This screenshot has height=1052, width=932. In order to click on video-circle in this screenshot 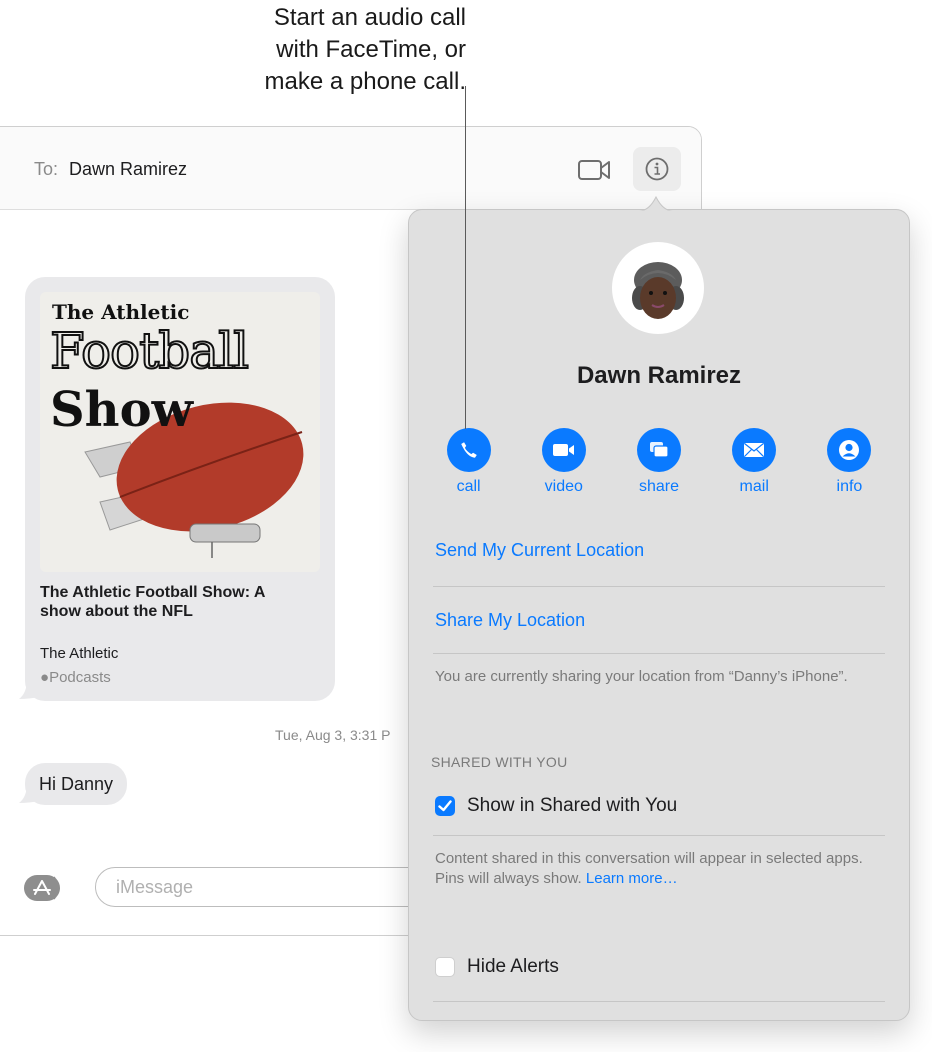, I will do `click(563, 450)`.